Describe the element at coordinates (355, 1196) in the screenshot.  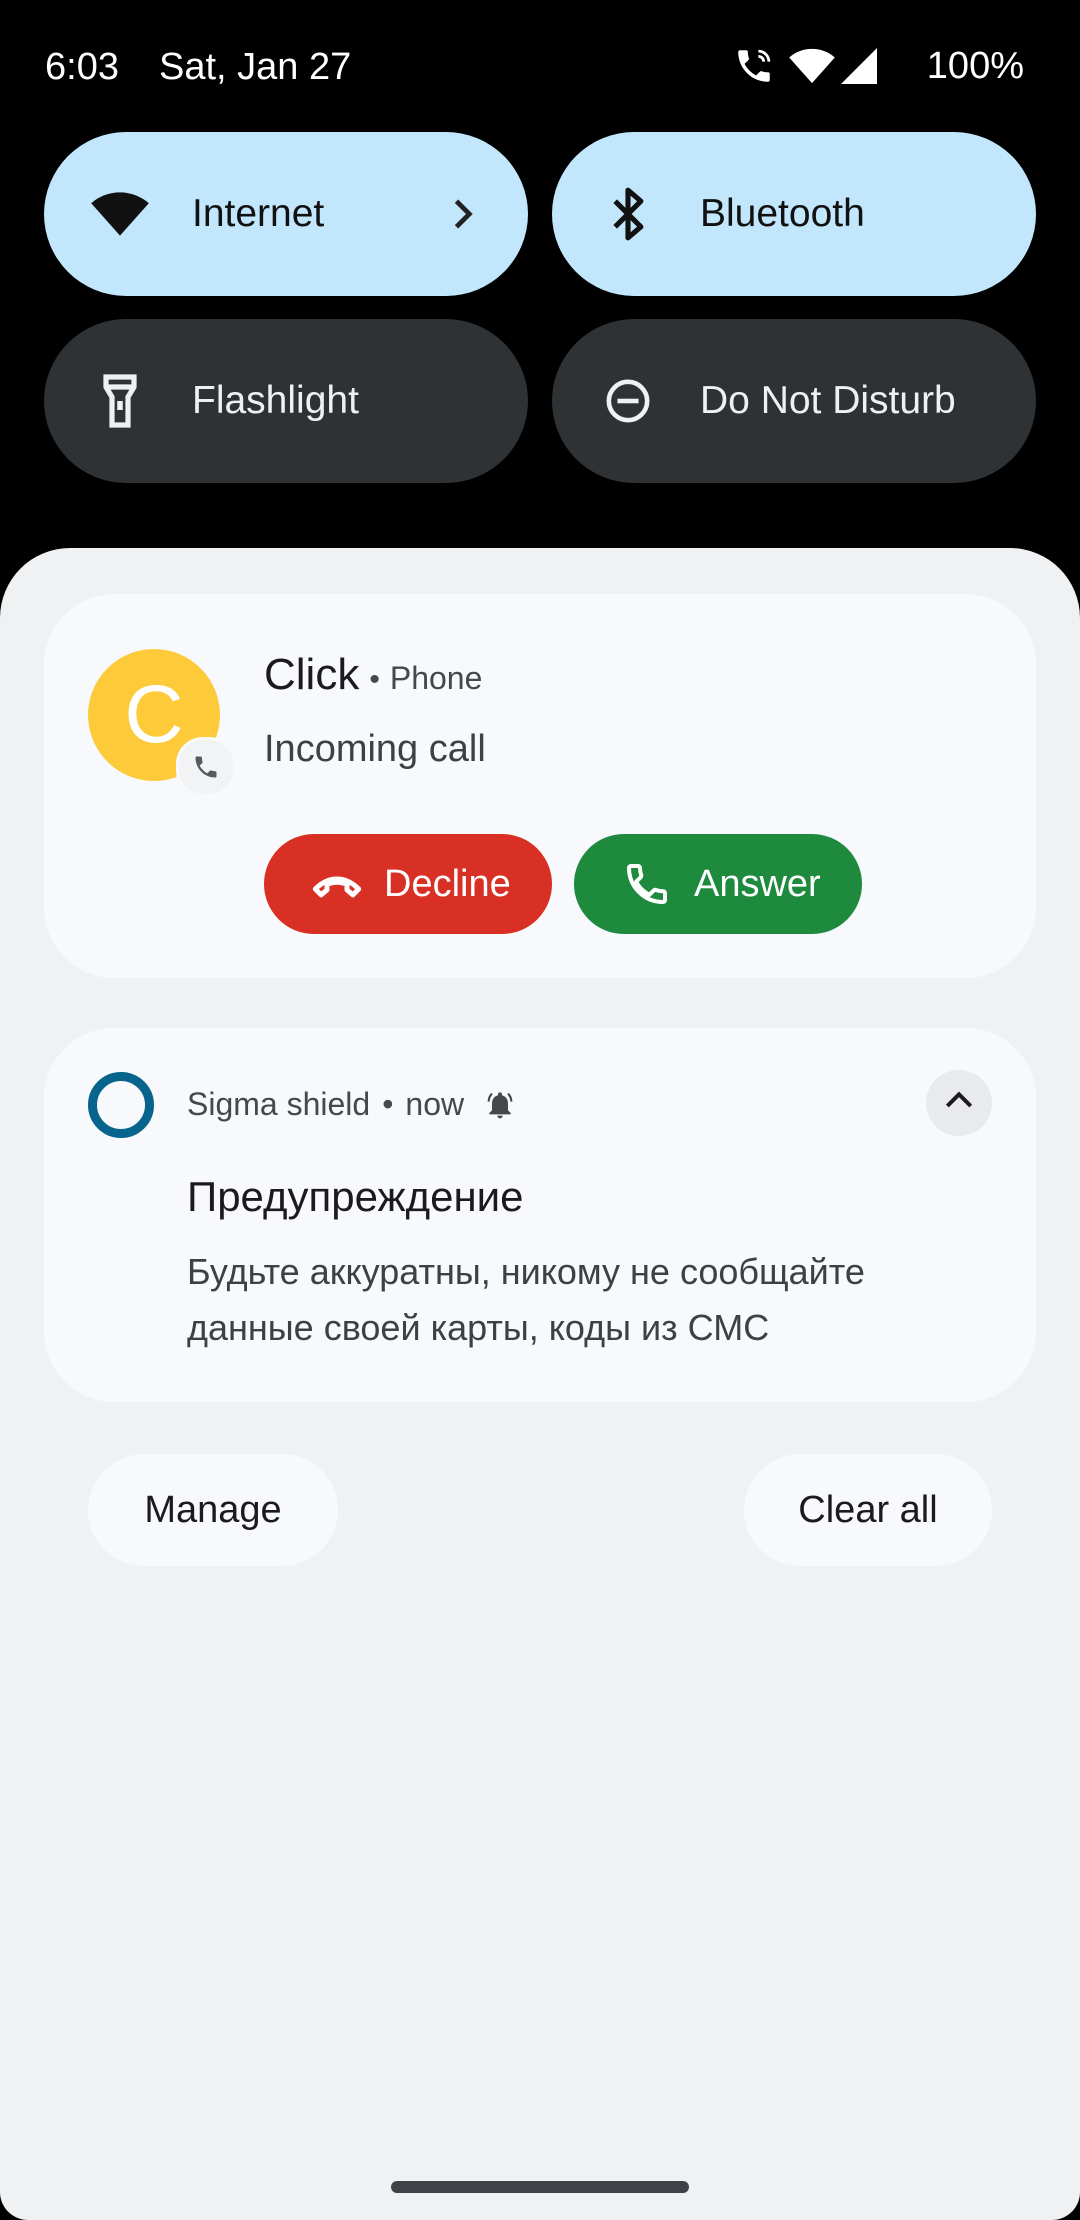
I see `alert-title: Предупреждение` at that location.